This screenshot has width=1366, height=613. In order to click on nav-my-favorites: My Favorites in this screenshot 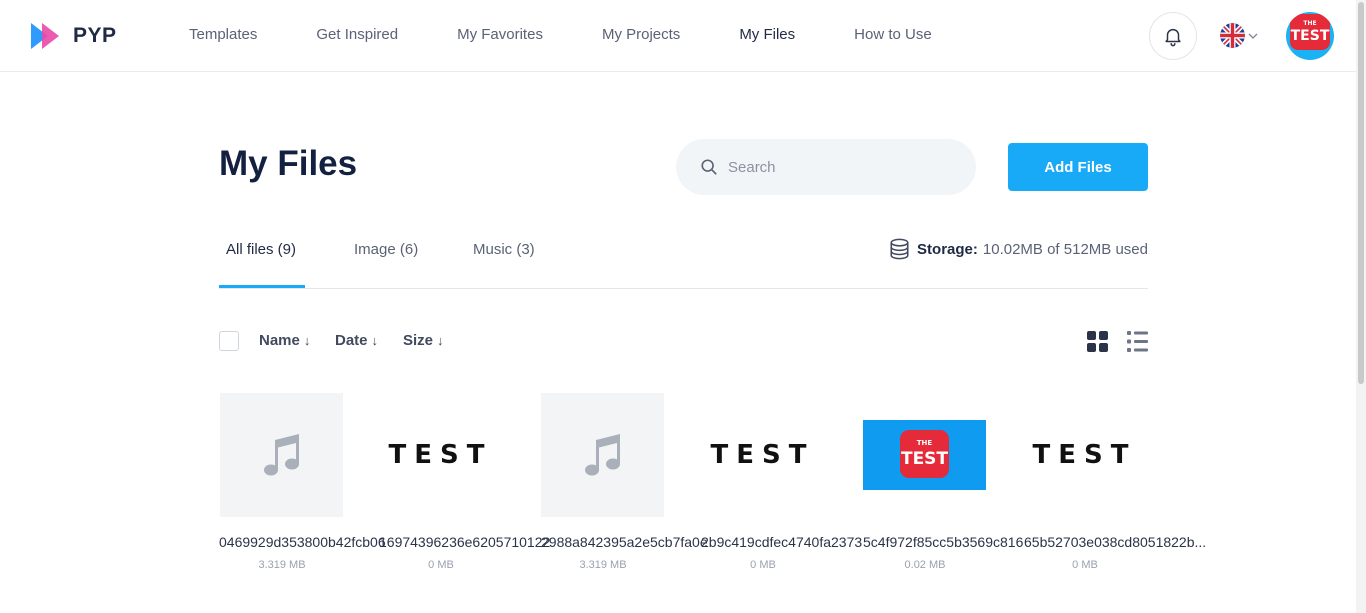, I will do `click(500, 35)`.